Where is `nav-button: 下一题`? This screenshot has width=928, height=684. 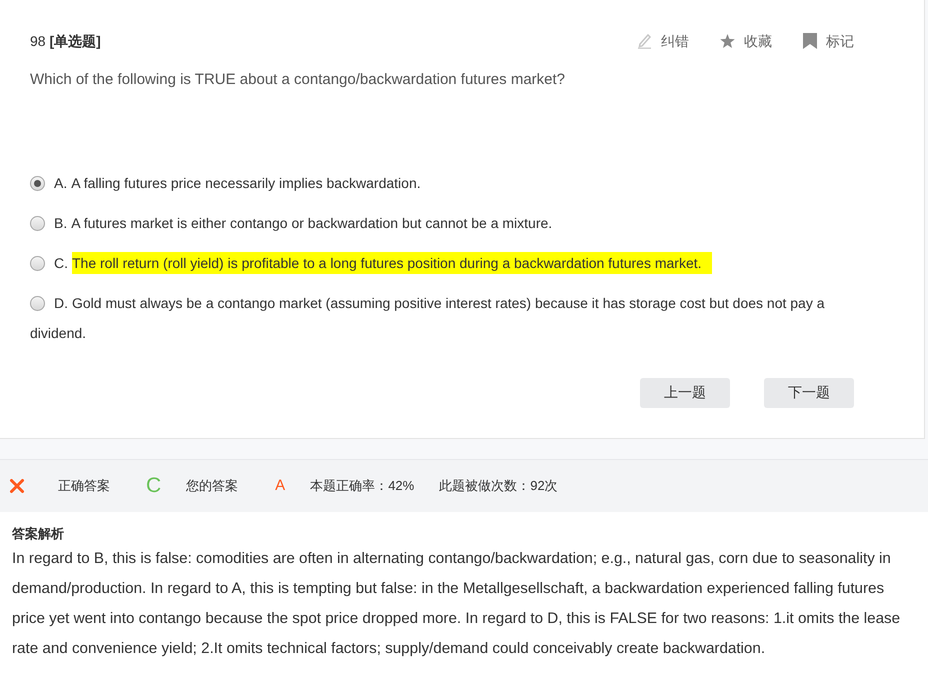
nav-button: 下一题 is located at coordinates (809, 393).